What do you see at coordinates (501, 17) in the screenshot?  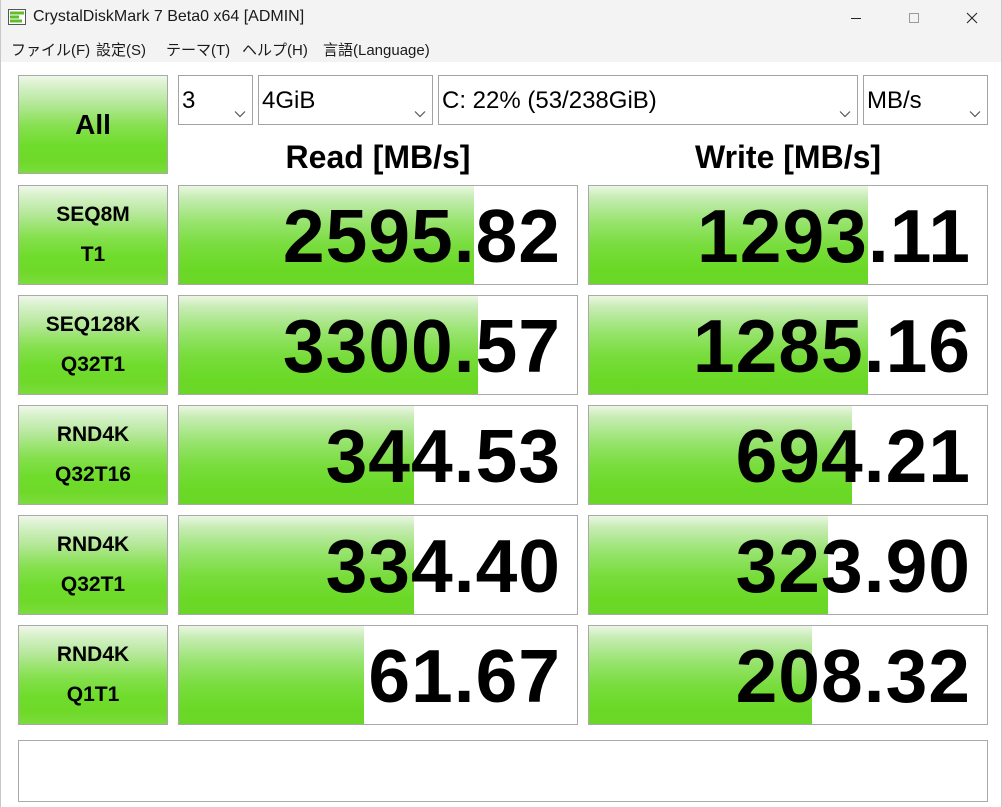 I see `title-bar: CrystalDiskMark 7 Beta0 x64 [ADMIN]` at bounding box center [501, 17].